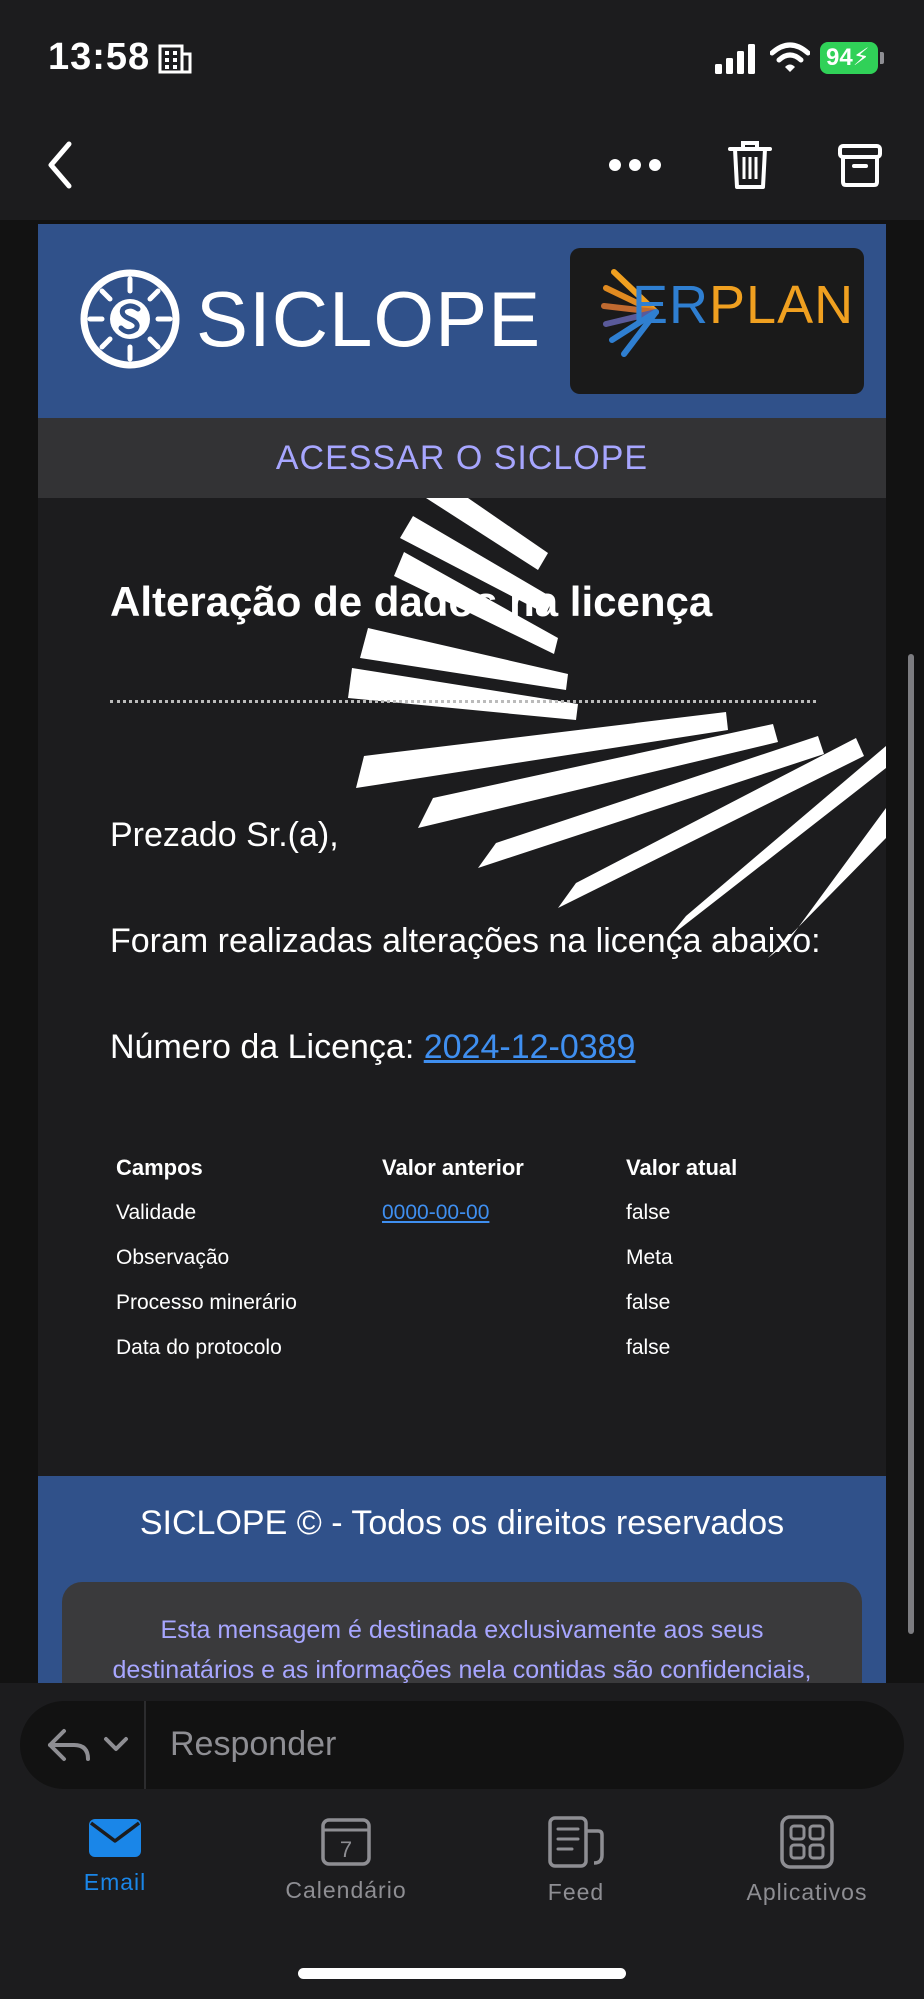 Image resolution: width=924 pixels, height=1999 pixels. What do you see at coordinates (530, 1047) in the screenshot?
I see `license-number-link: 2024-12-0389` at bounding box center [530, 1047].